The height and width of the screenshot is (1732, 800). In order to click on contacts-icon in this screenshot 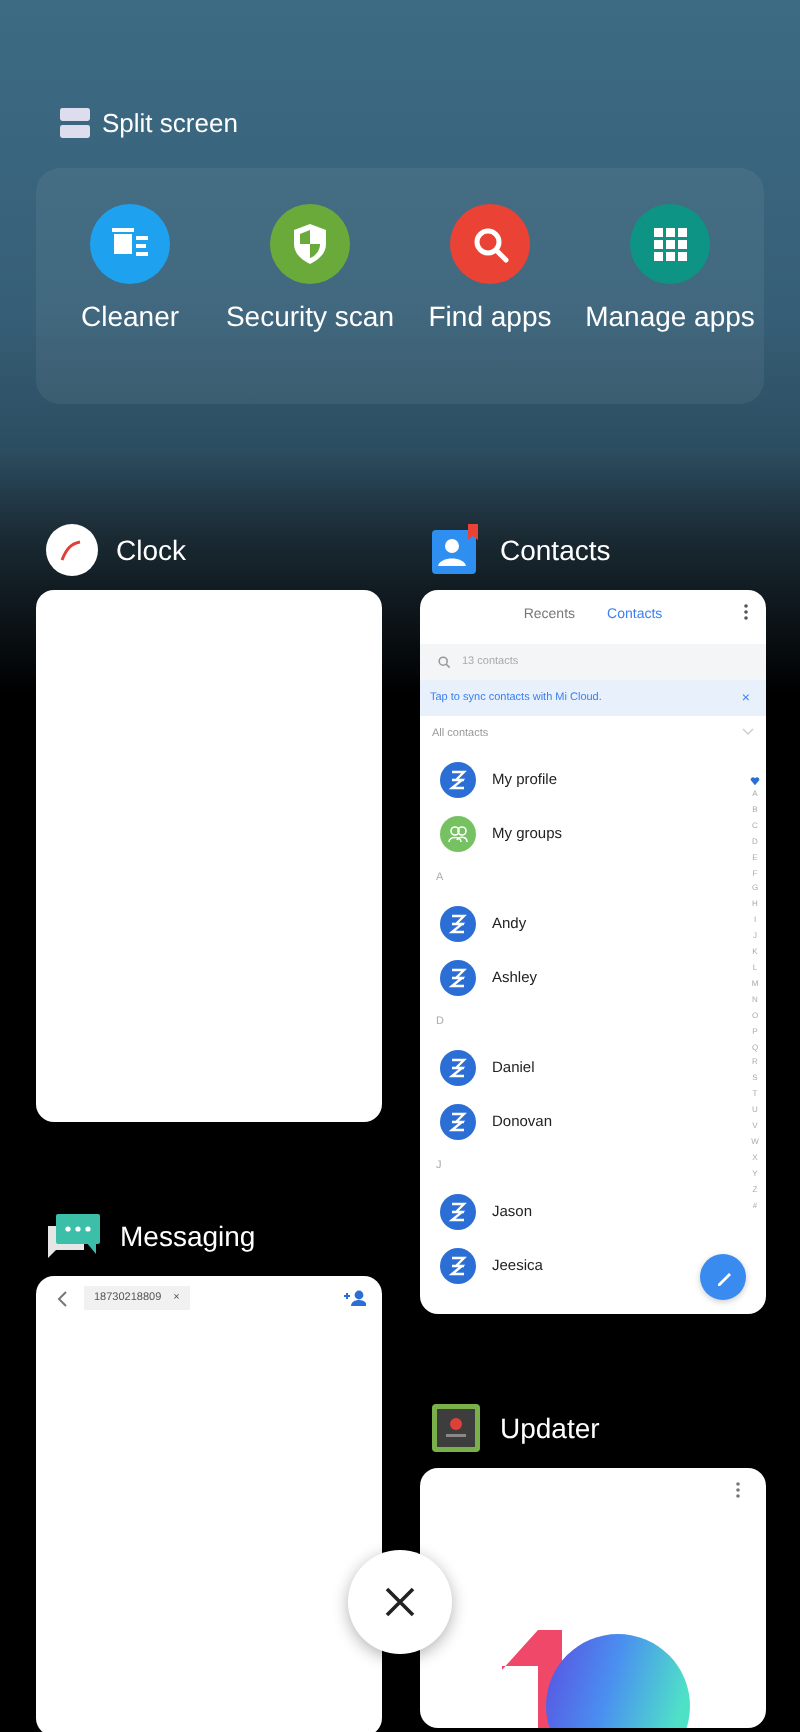, I will do `click(456, 550)`.